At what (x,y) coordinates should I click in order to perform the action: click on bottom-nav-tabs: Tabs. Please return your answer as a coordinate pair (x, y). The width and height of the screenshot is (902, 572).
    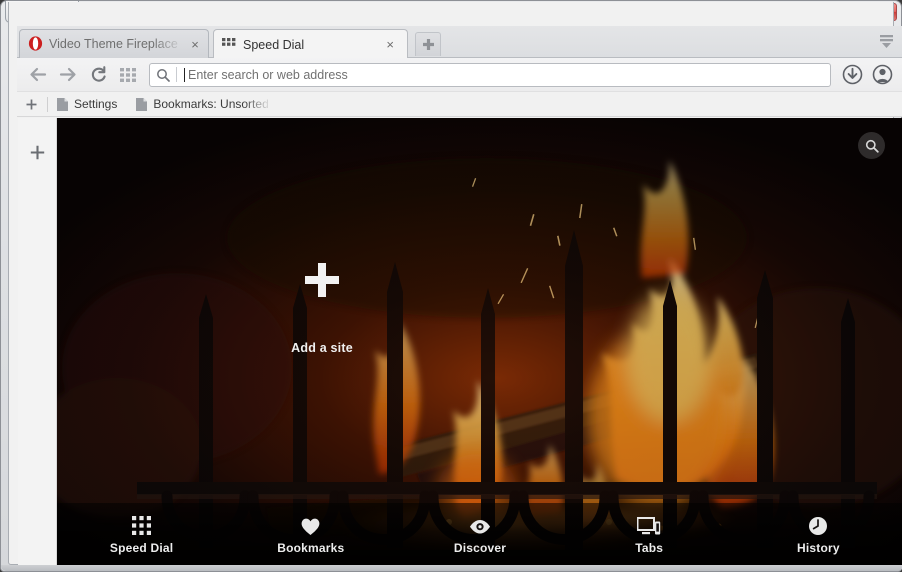
    Looking at the image, I should click on (649, 535).